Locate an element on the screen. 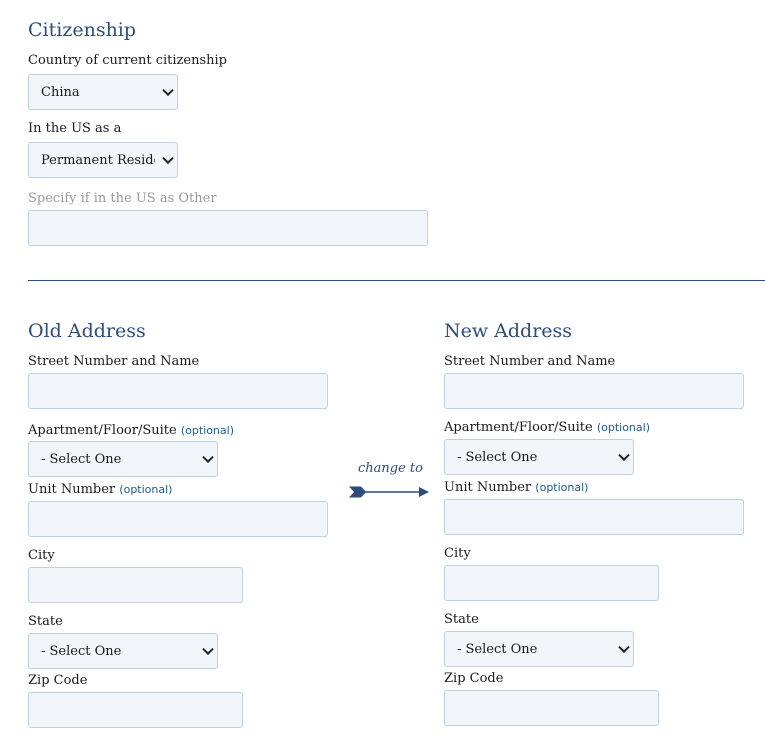 The width and height of the screenshot is (765, 745). new-state-select-value: - Select One is located at coordinates (497, 649).